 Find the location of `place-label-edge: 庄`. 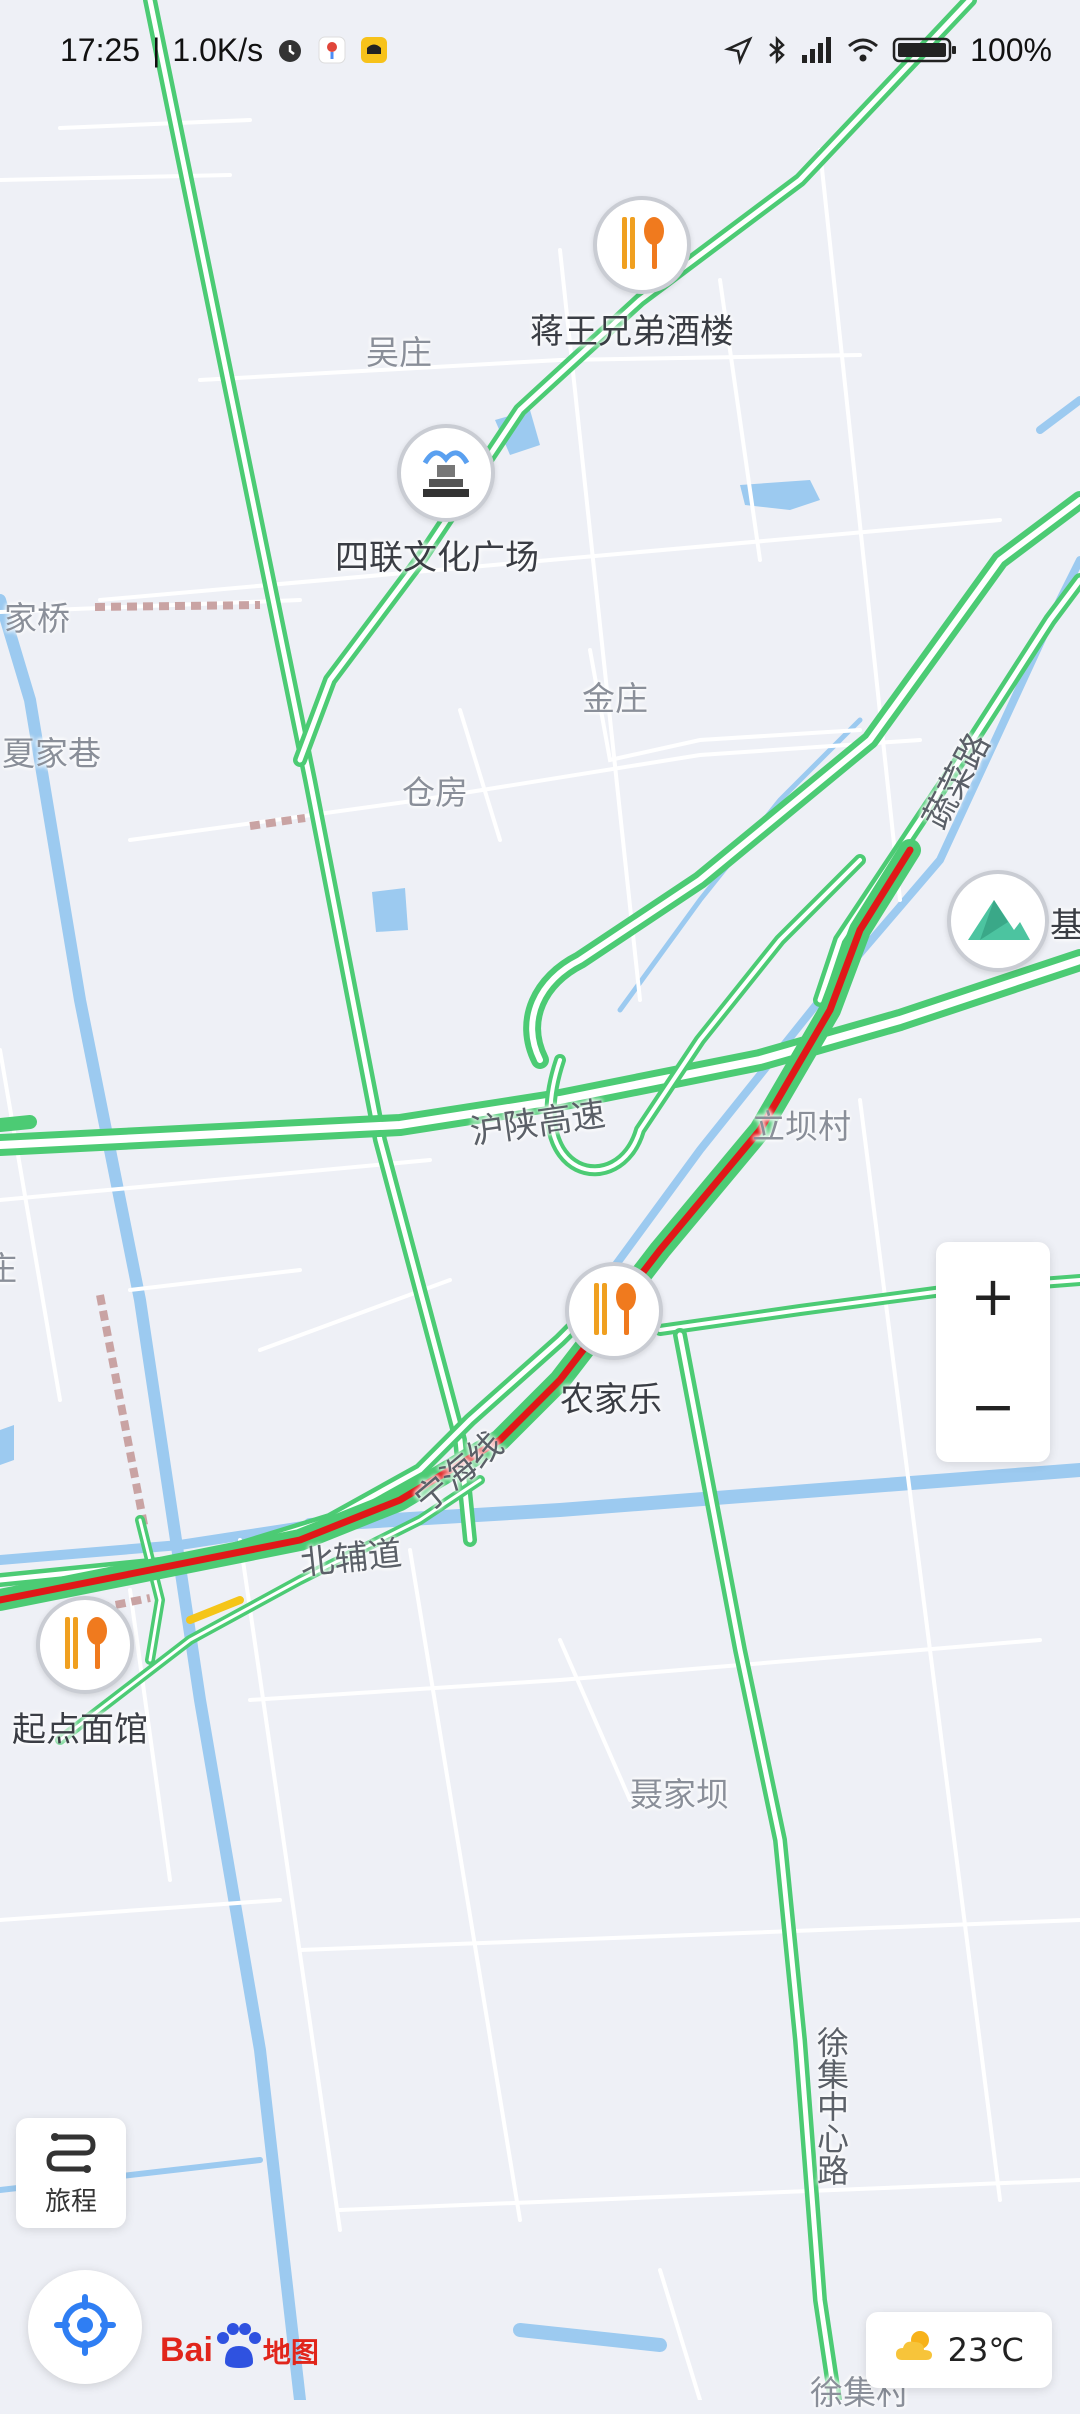

place-label-edge: 庄 is located at coordinates (8, 1268).